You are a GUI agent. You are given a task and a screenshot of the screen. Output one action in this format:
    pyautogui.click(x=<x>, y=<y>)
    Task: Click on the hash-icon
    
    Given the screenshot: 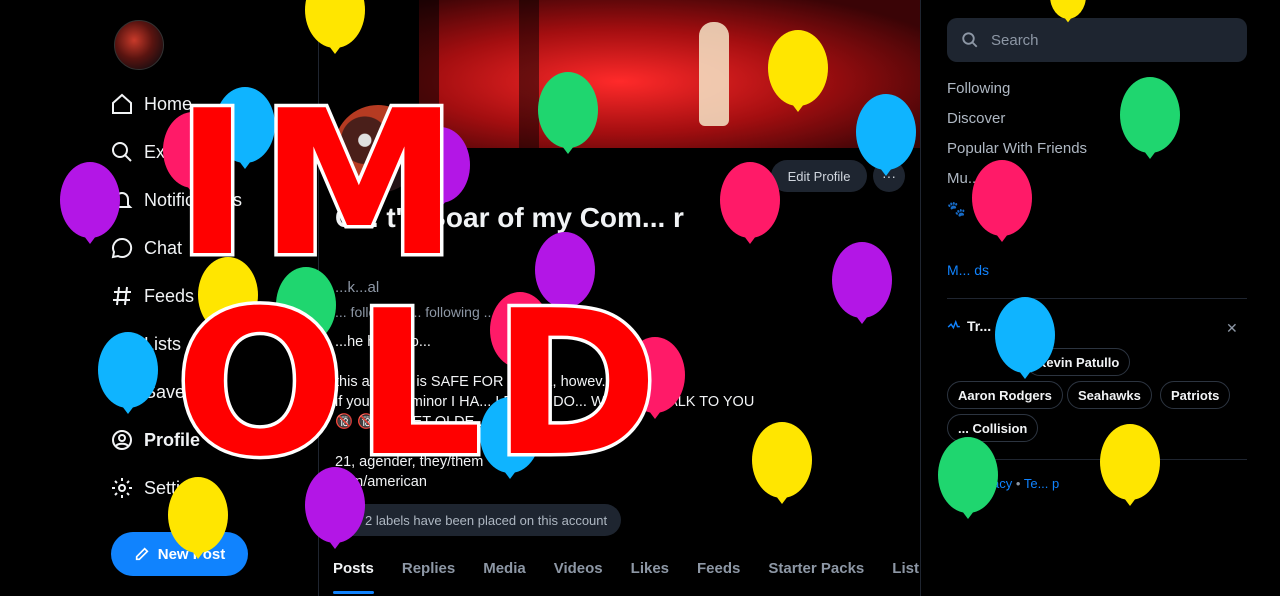 What is the action you would take?
    pyautogui.click(x=122, y=296)
    